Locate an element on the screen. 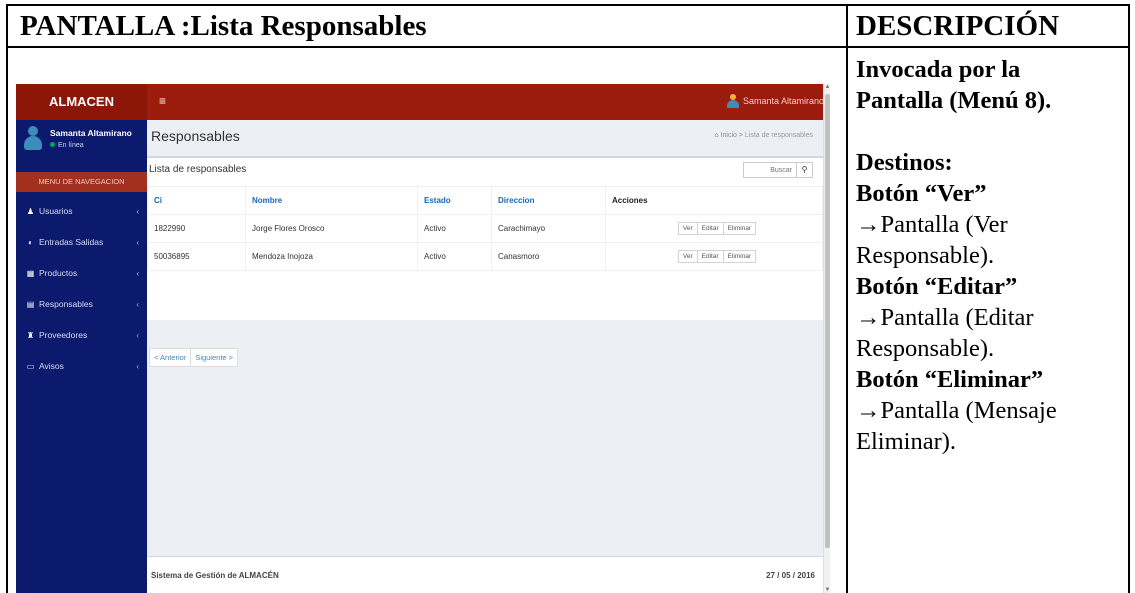  next-page-button: Siguiente > is located at coordinates (215, 357).